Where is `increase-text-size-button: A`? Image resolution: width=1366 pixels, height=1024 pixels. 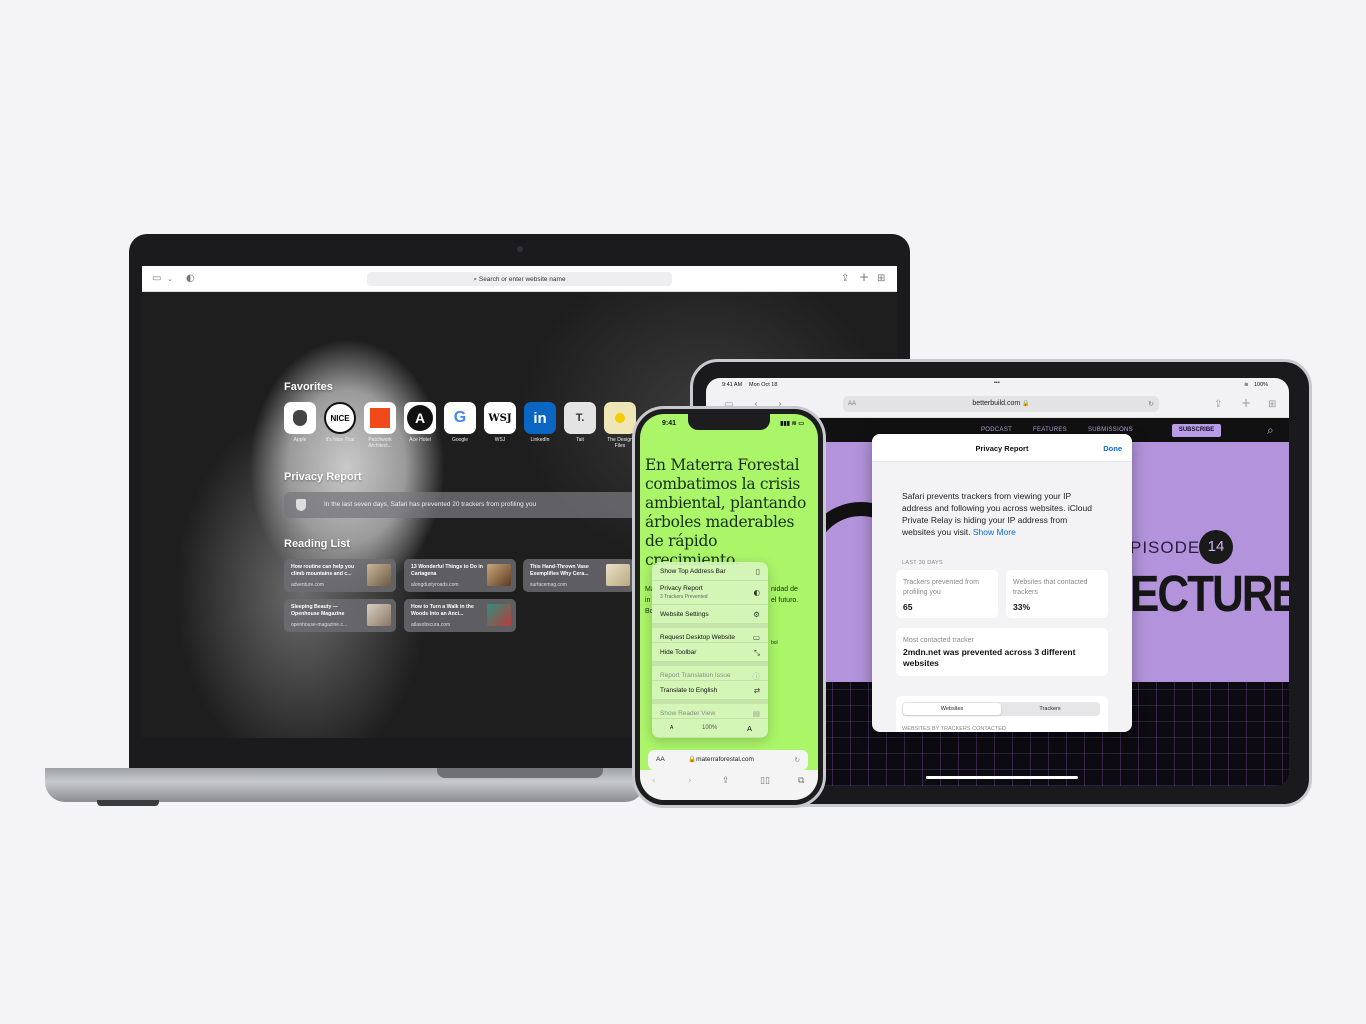 increase-text-size-button: A is located at coordinates (749, 728).